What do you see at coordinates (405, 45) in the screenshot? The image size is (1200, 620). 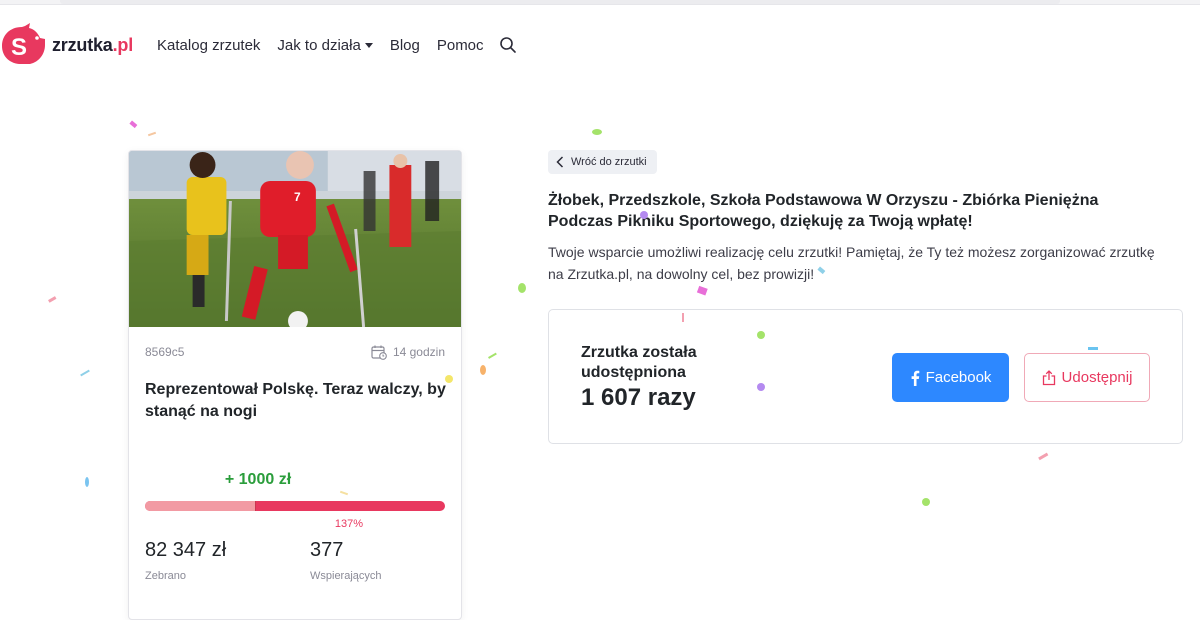 I see `nav-blog: Blog` at bounding box center [405, 45].